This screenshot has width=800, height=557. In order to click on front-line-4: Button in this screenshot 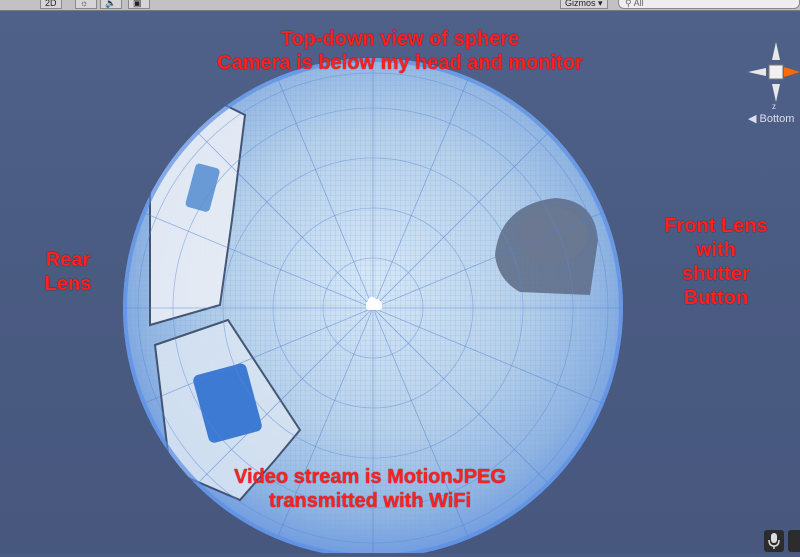, I will do `click(716, 298)`.